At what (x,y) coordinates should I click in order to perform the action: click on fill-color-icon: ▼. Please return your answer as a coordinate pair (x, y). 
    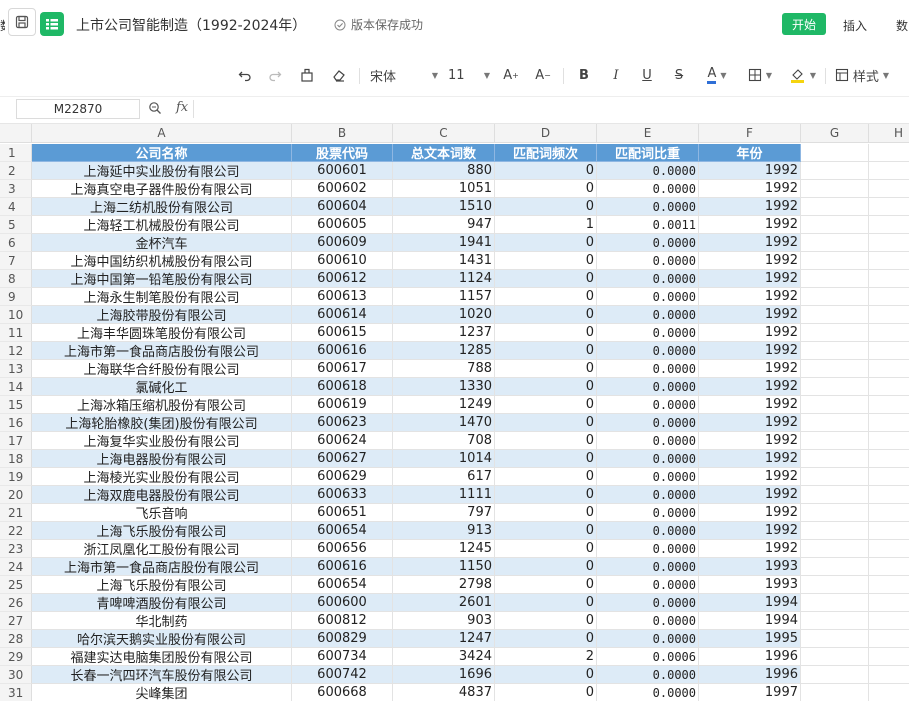
    Looking at the image, I should click on (803, 75).